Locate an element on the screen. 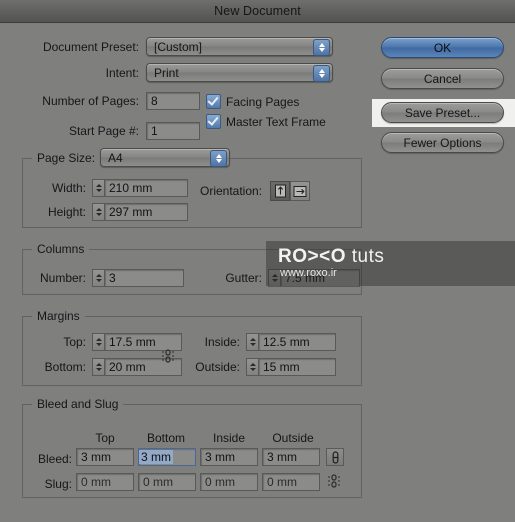 This screenshot has width=515, height=522. master-text-frame-checkbox: Master Text Frame is located at coordinates (266, 121).